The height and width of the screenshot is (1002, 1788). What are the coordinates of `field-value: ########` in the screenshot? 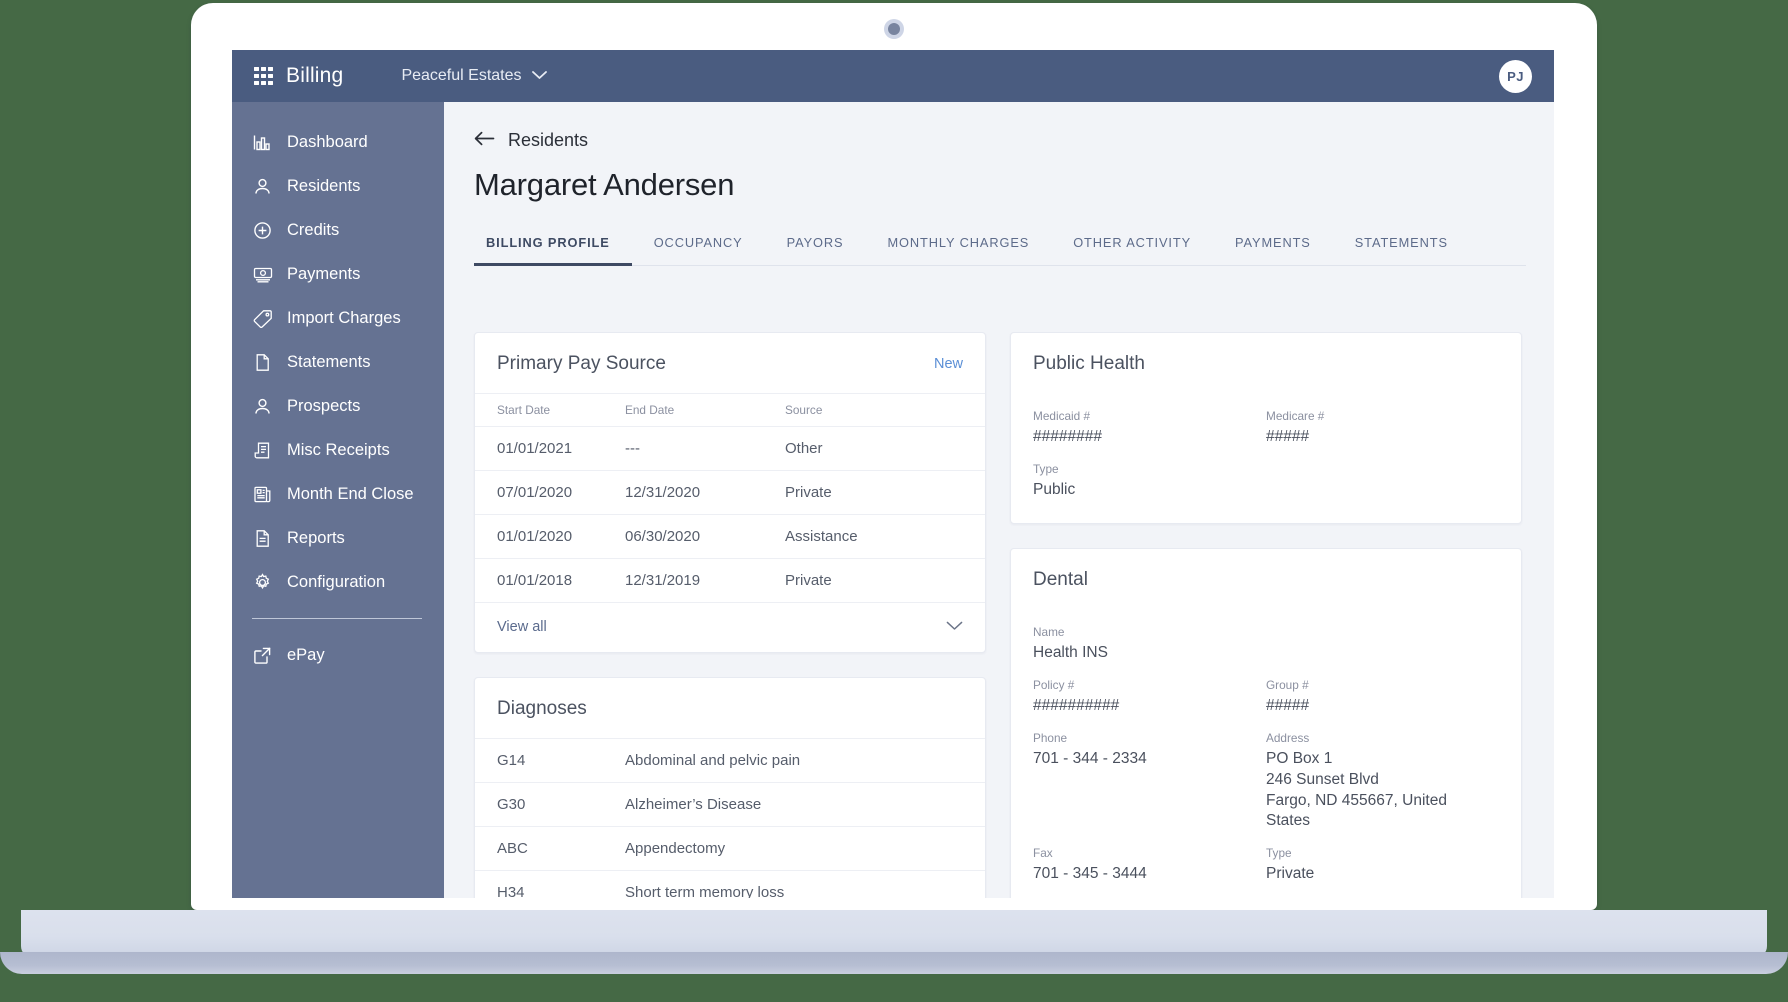 It's located at (1067, 436).